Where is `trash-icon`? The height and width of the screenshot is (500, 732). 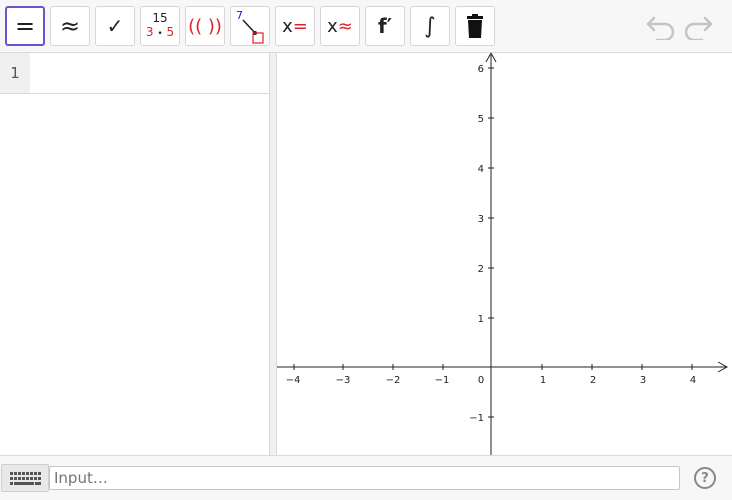 trash-icon is located at coordinates (475, 26).